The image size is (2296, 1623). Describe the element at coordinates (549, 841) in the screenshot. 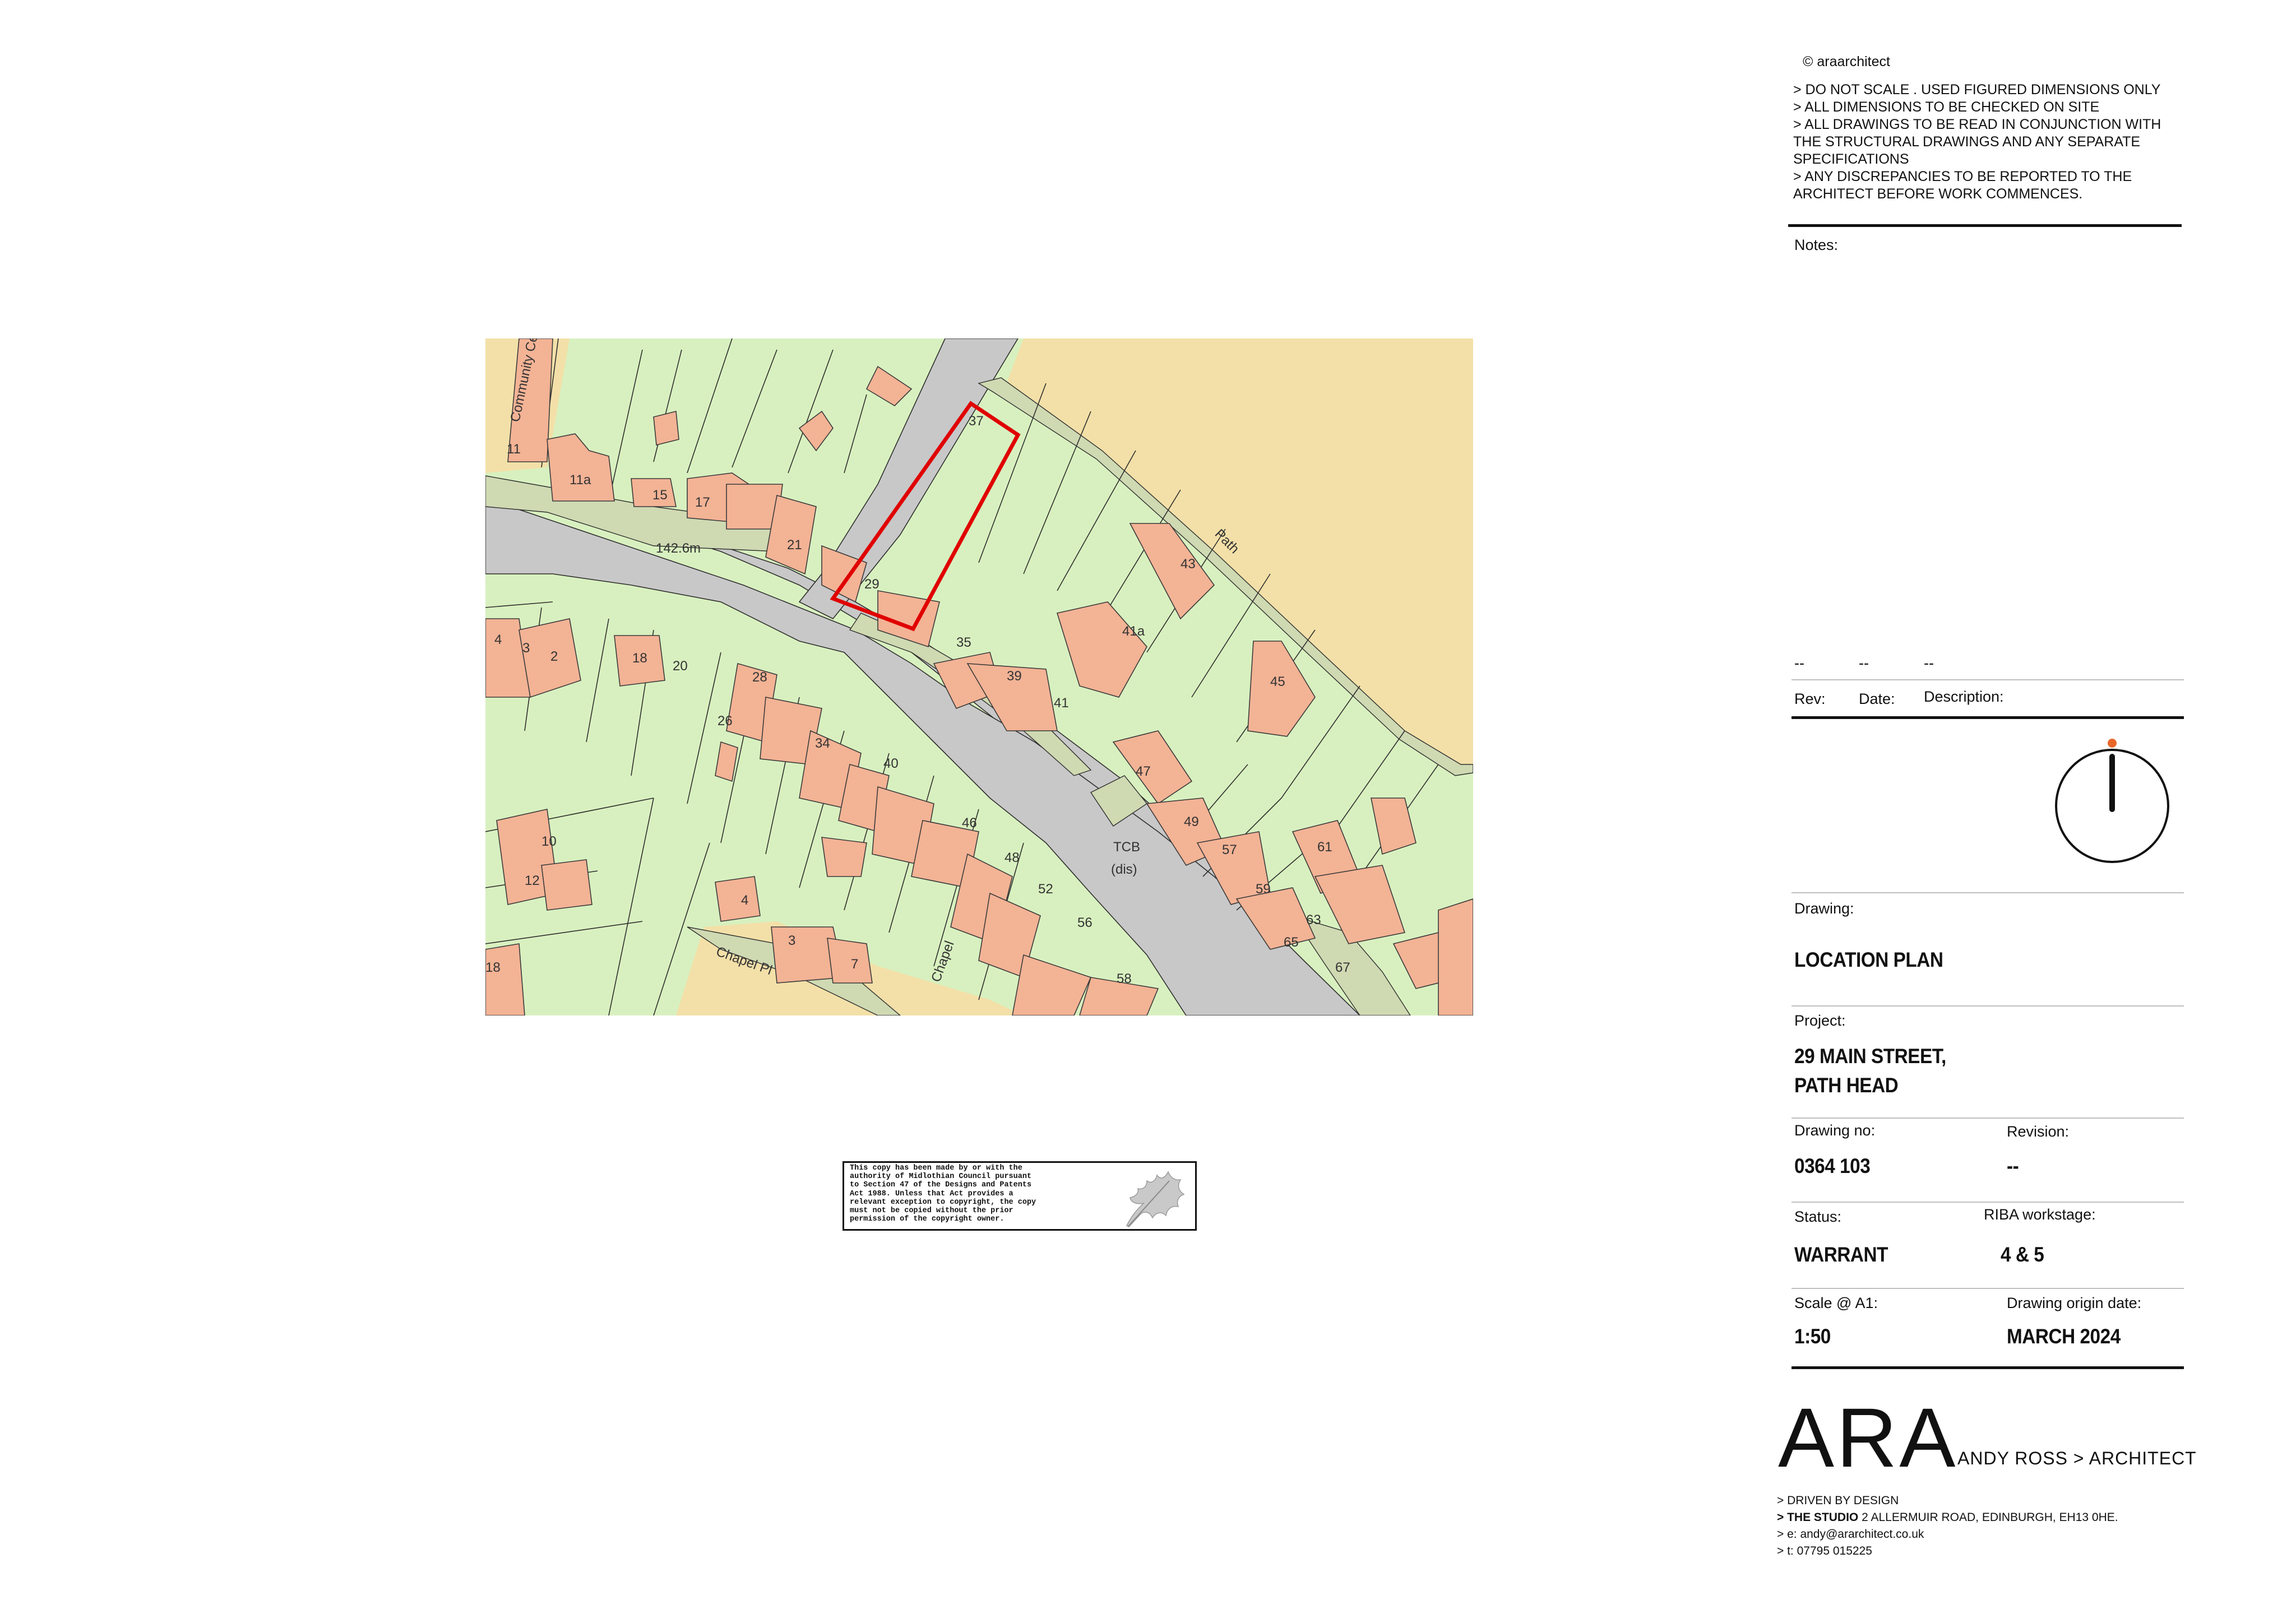

I see `map-label: 10` at that location.